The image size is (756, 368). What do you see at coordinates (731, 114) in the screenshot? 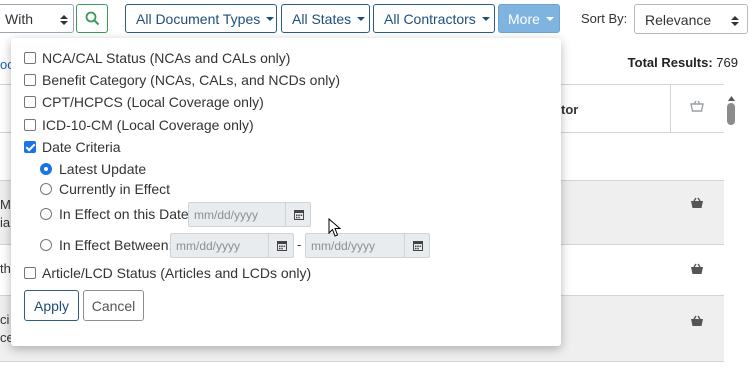
I see `scrollbar-thumb` at bounding box center [731, 114].